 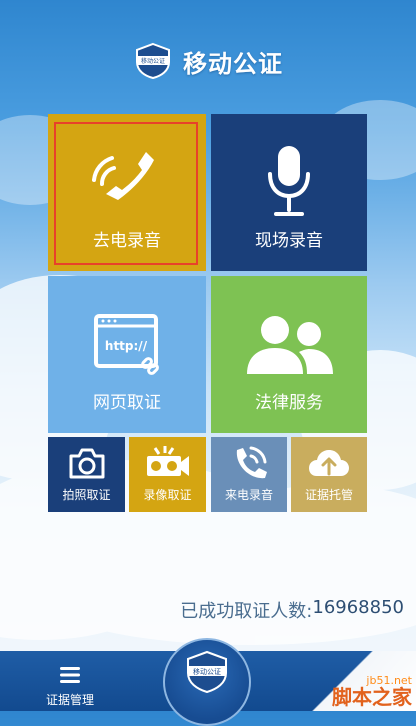 I want to click on watermark: jb51.net 脚本之家, so click(x=372, y=690).